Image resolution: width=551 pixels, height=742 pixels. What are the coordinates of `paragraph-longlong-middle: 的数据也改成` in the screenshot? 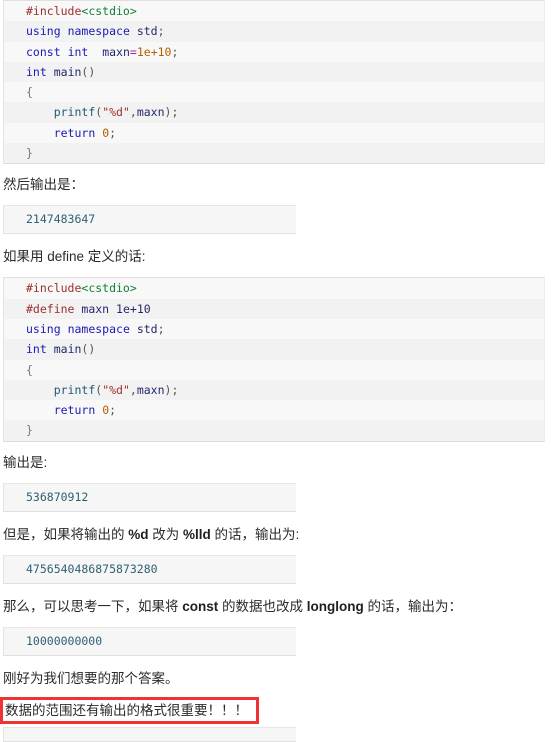 It's located at (262, 606).